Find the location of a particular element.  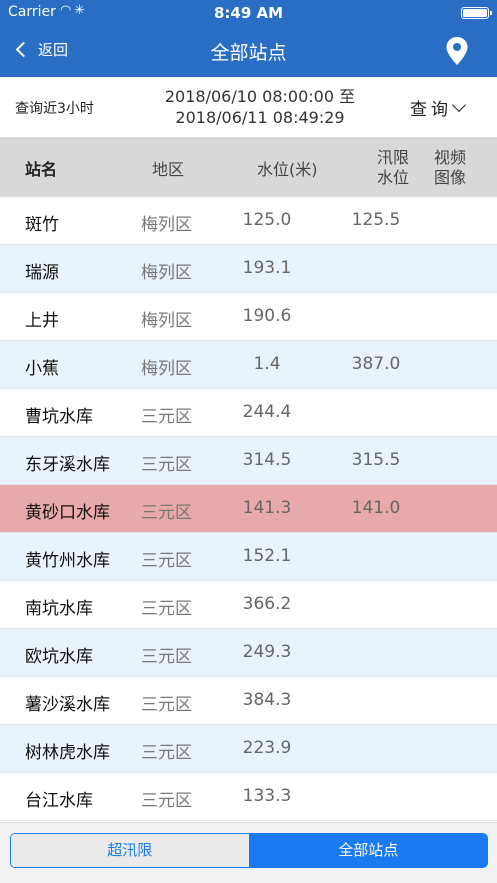

table-row: 台江水库 三元区 133.3 is located at coordinates (248, 797).